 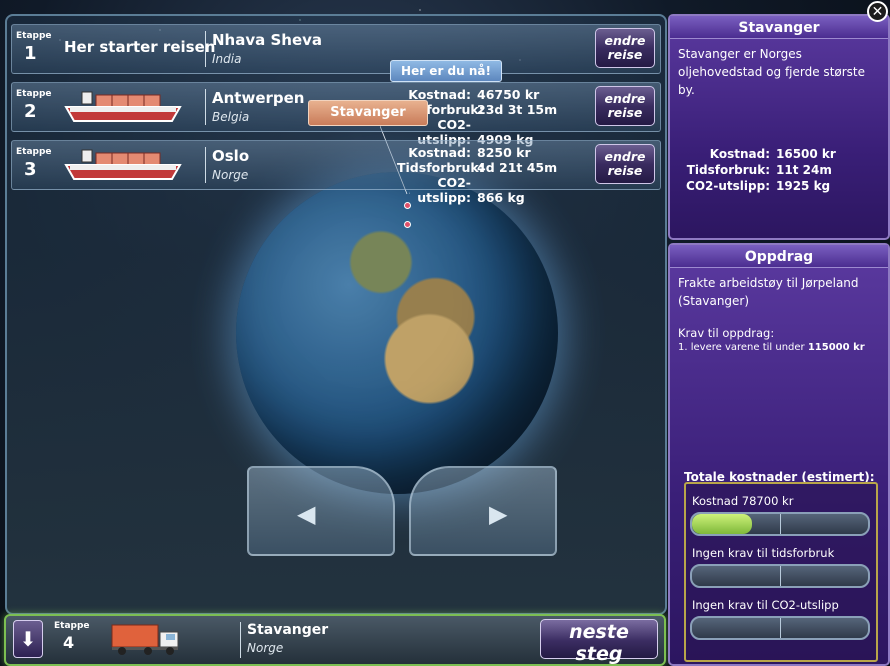 I want to click on close-button: ✕, so click(x=877, y=11).